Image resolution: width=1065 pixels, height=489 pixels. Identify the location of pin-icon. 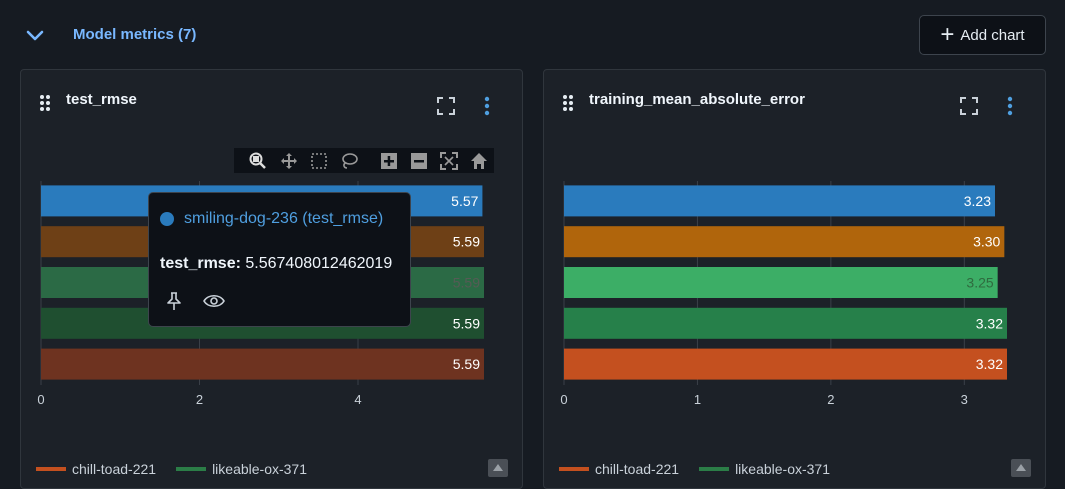
(174, 301).